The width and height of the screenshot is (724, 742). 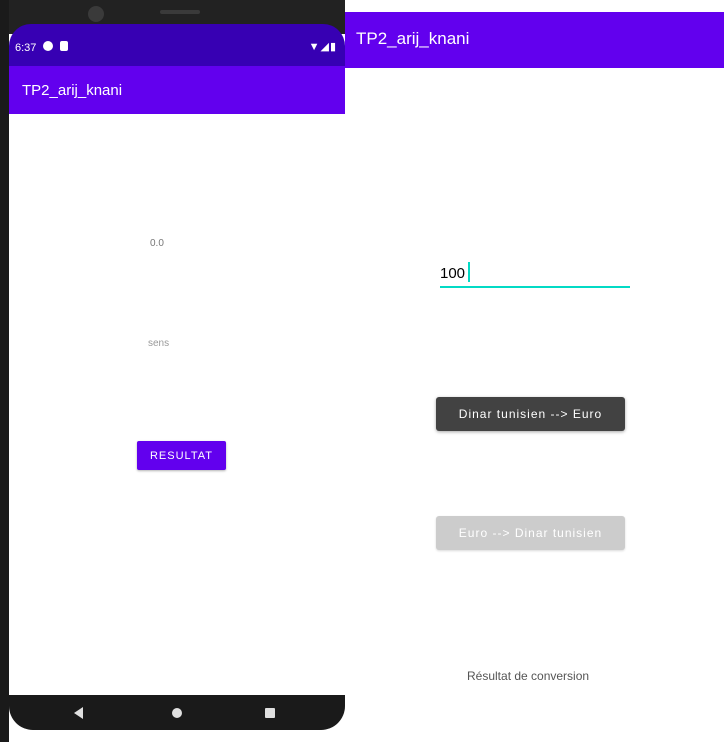 What do you see at coordinates (322, 47) in the screenshot?
I see `signal-battery-icons: ▼◢▮` at bounding box center [322, 47].